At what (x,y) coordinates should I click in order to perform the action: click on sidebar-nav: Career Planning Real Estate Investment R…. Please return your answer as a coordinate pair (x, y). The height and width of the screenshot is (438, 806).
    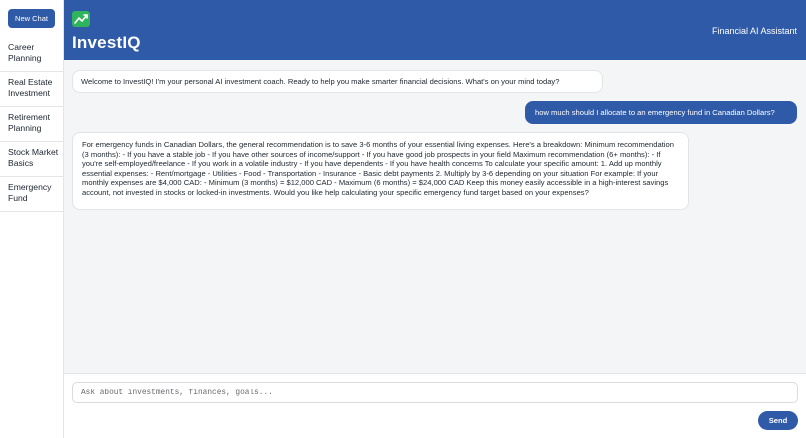
    Looking at the image, I should click on (31, 124).